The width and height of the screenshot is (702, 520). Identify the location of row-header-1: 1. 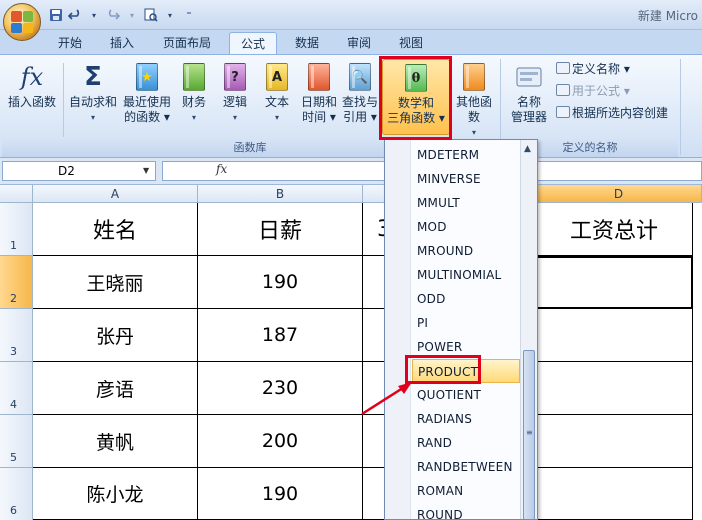
(16, 229).